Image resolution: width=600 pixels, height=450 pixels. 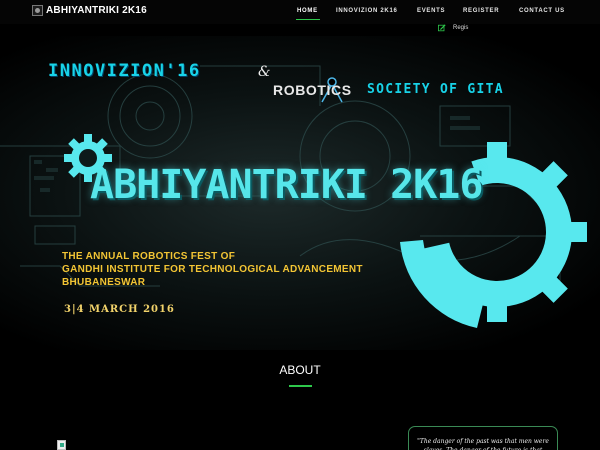 I want to click on fest-title: ABHIYANTRIKI 2K16, so click(x=286, y=185).